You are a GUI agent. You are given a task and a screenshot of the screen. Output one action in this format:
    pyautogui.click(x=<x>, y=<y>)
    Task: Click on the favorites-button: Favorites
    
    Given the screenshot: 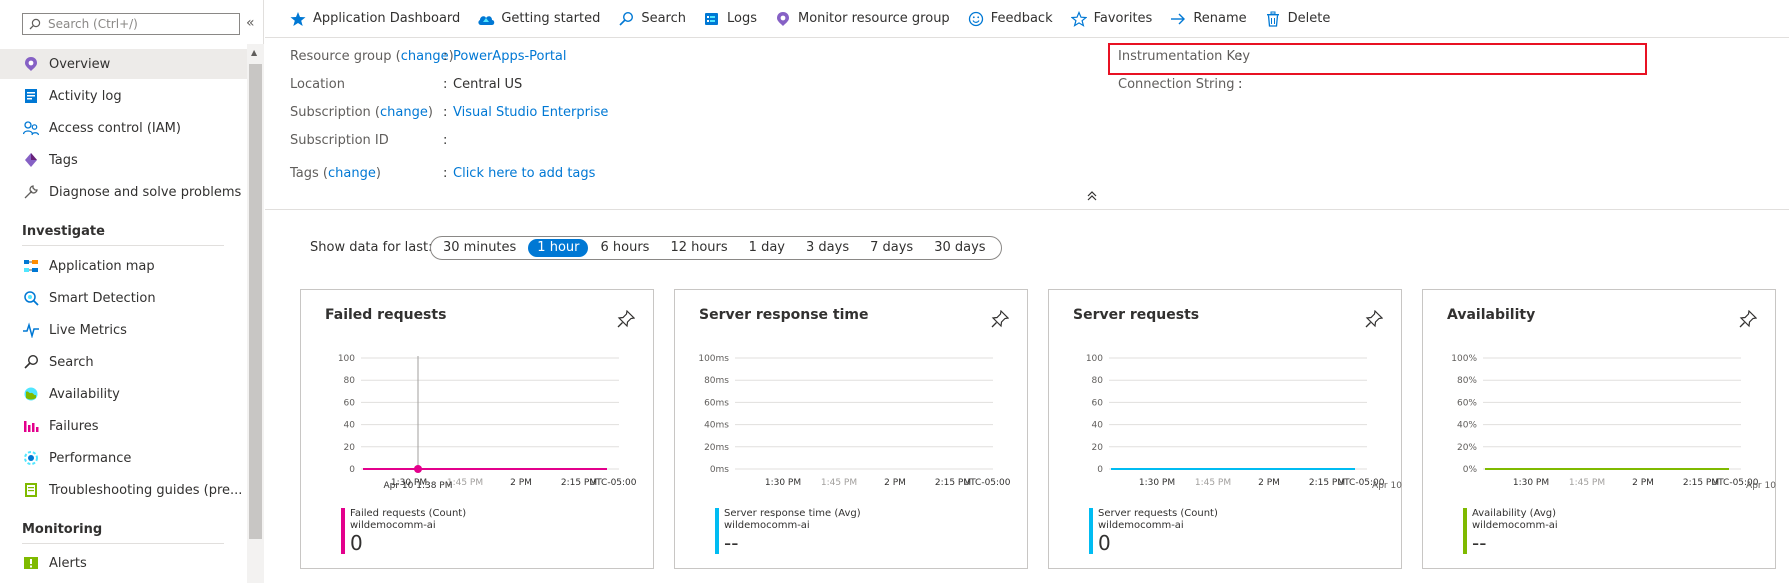 What is the action you would take?
    pyautogui.click(x=1111, y=19)
    